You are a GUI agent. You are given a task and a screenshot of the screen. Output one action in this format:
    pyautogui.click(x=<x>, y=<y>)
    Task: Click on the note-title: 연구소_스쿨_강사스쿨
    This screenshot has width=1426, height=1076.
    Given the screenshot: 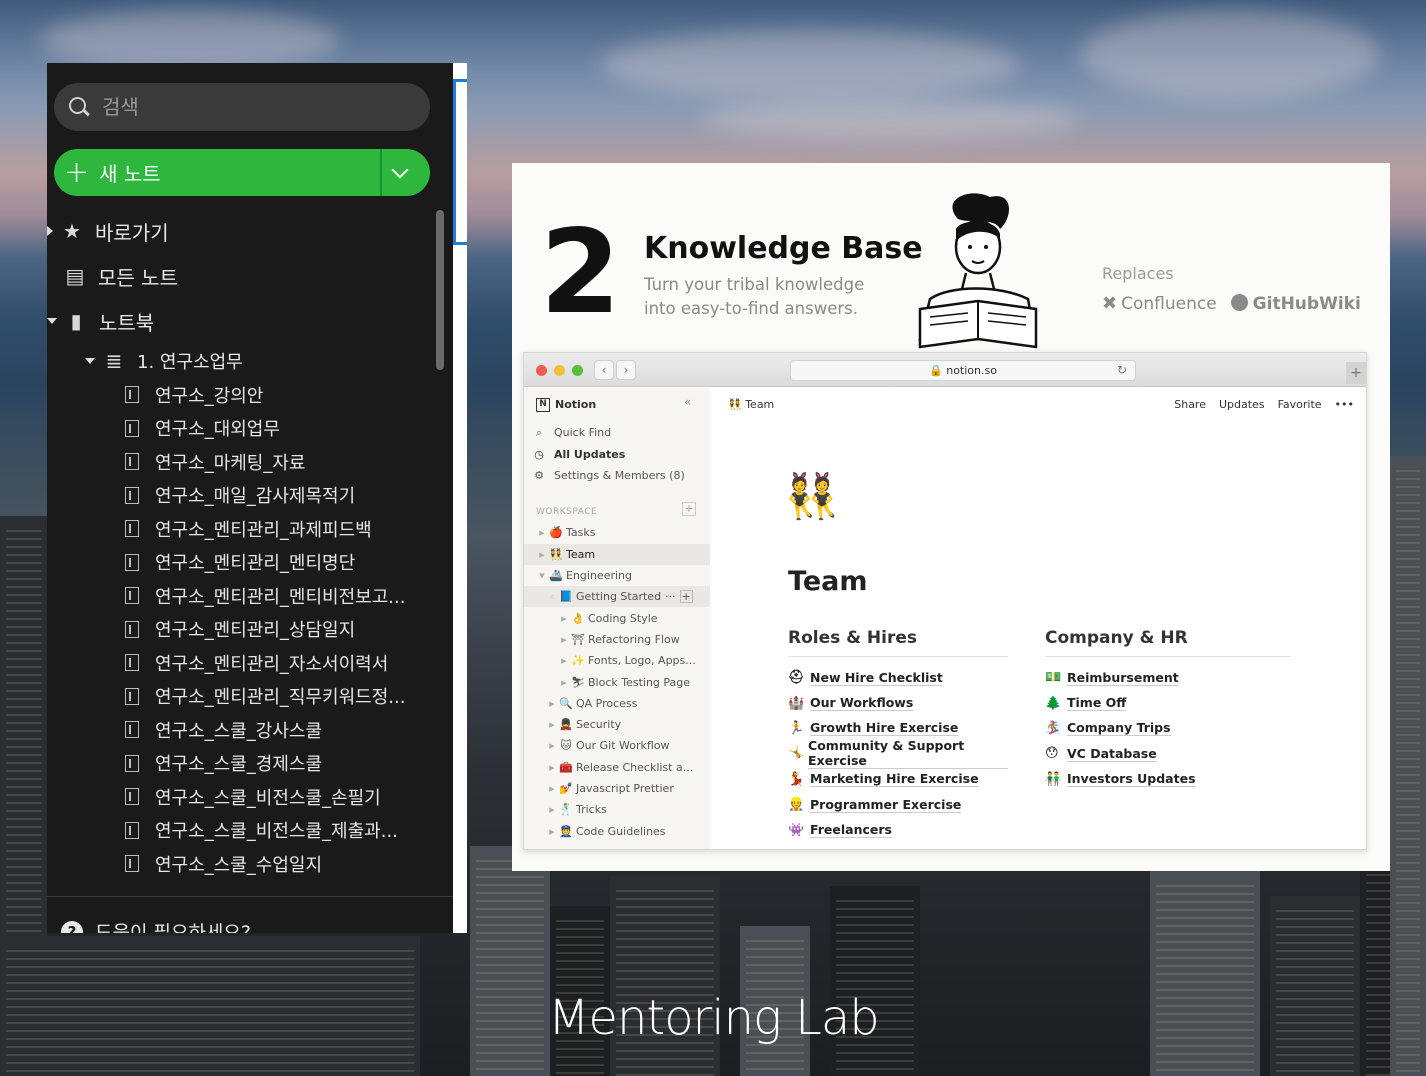 What is the action you would take?
    pyautogui.click(x=239, y=731)
    